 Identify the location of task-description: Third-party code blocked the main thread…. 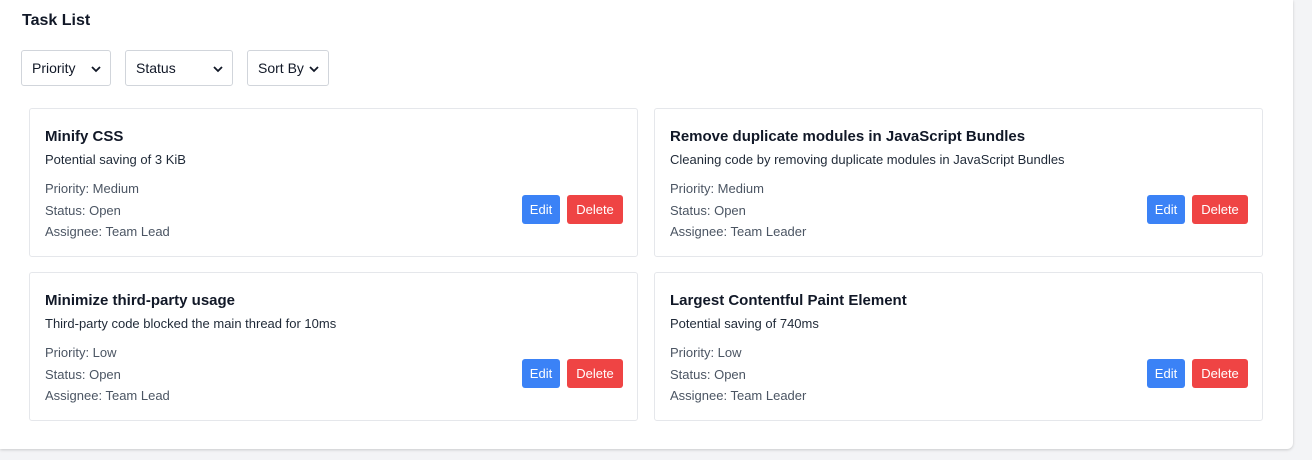
(191, 323).